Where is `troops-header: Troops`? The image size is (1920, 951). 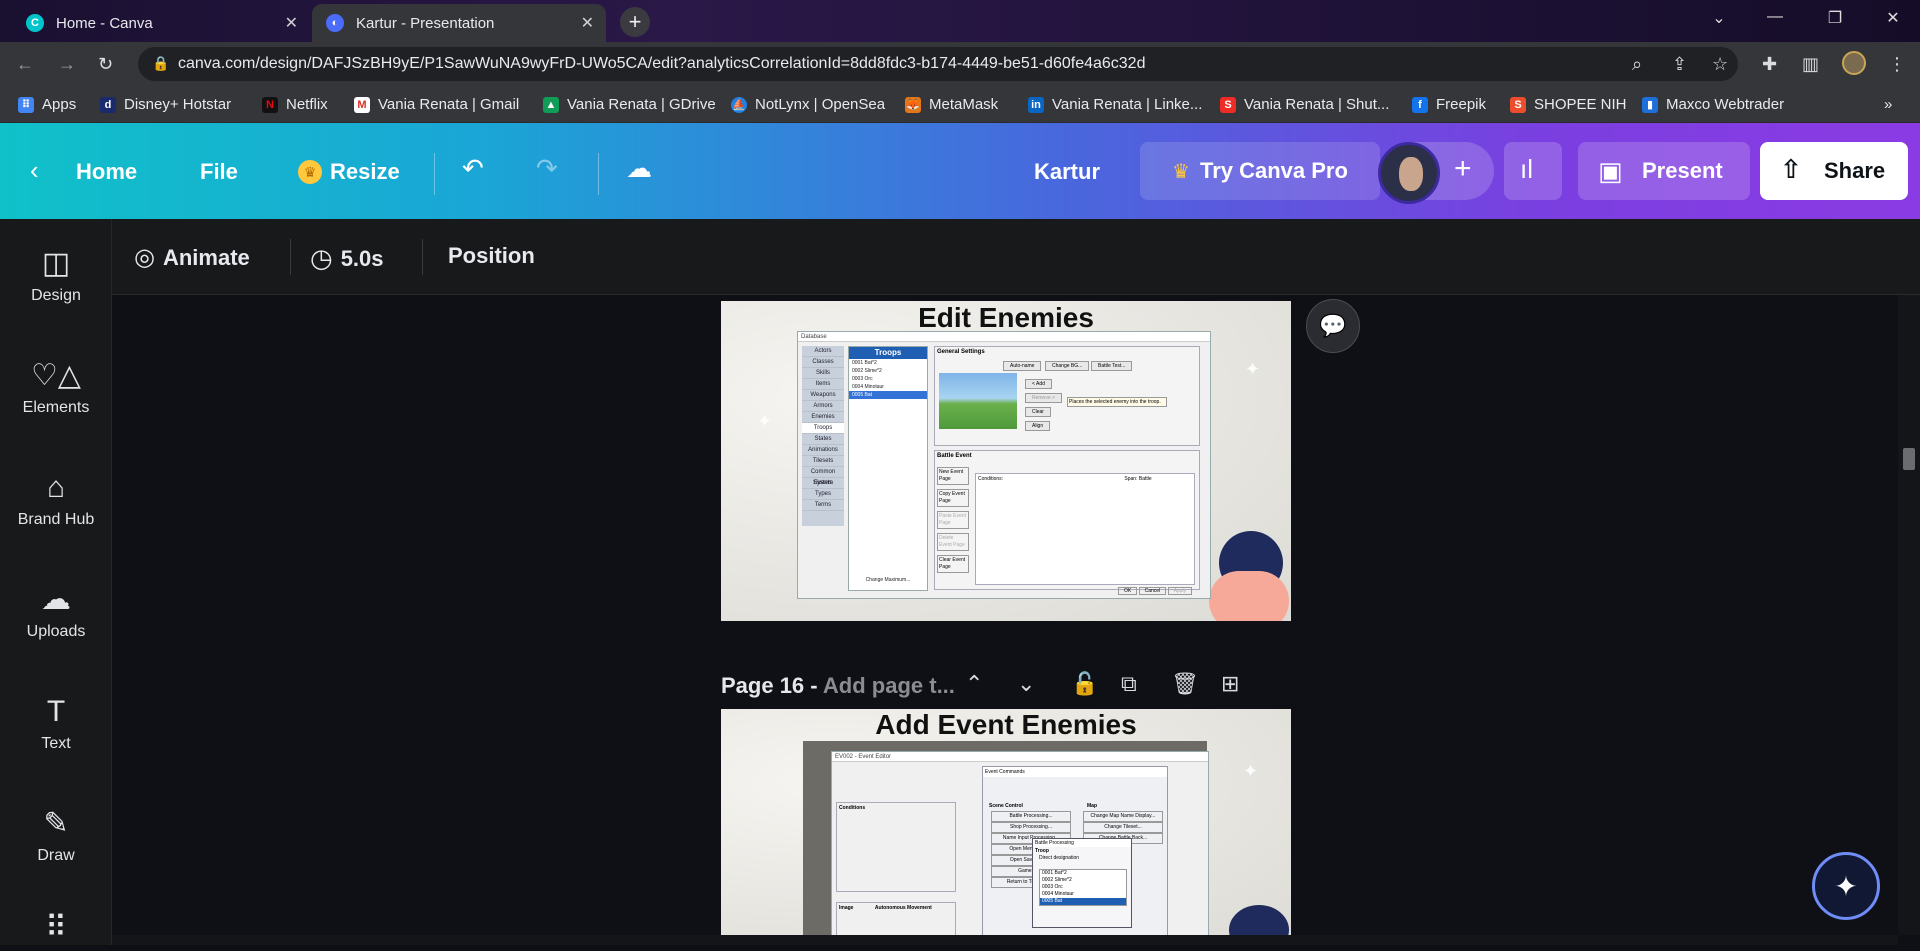
troops-header: Troops is located at coordinates (888, 353).